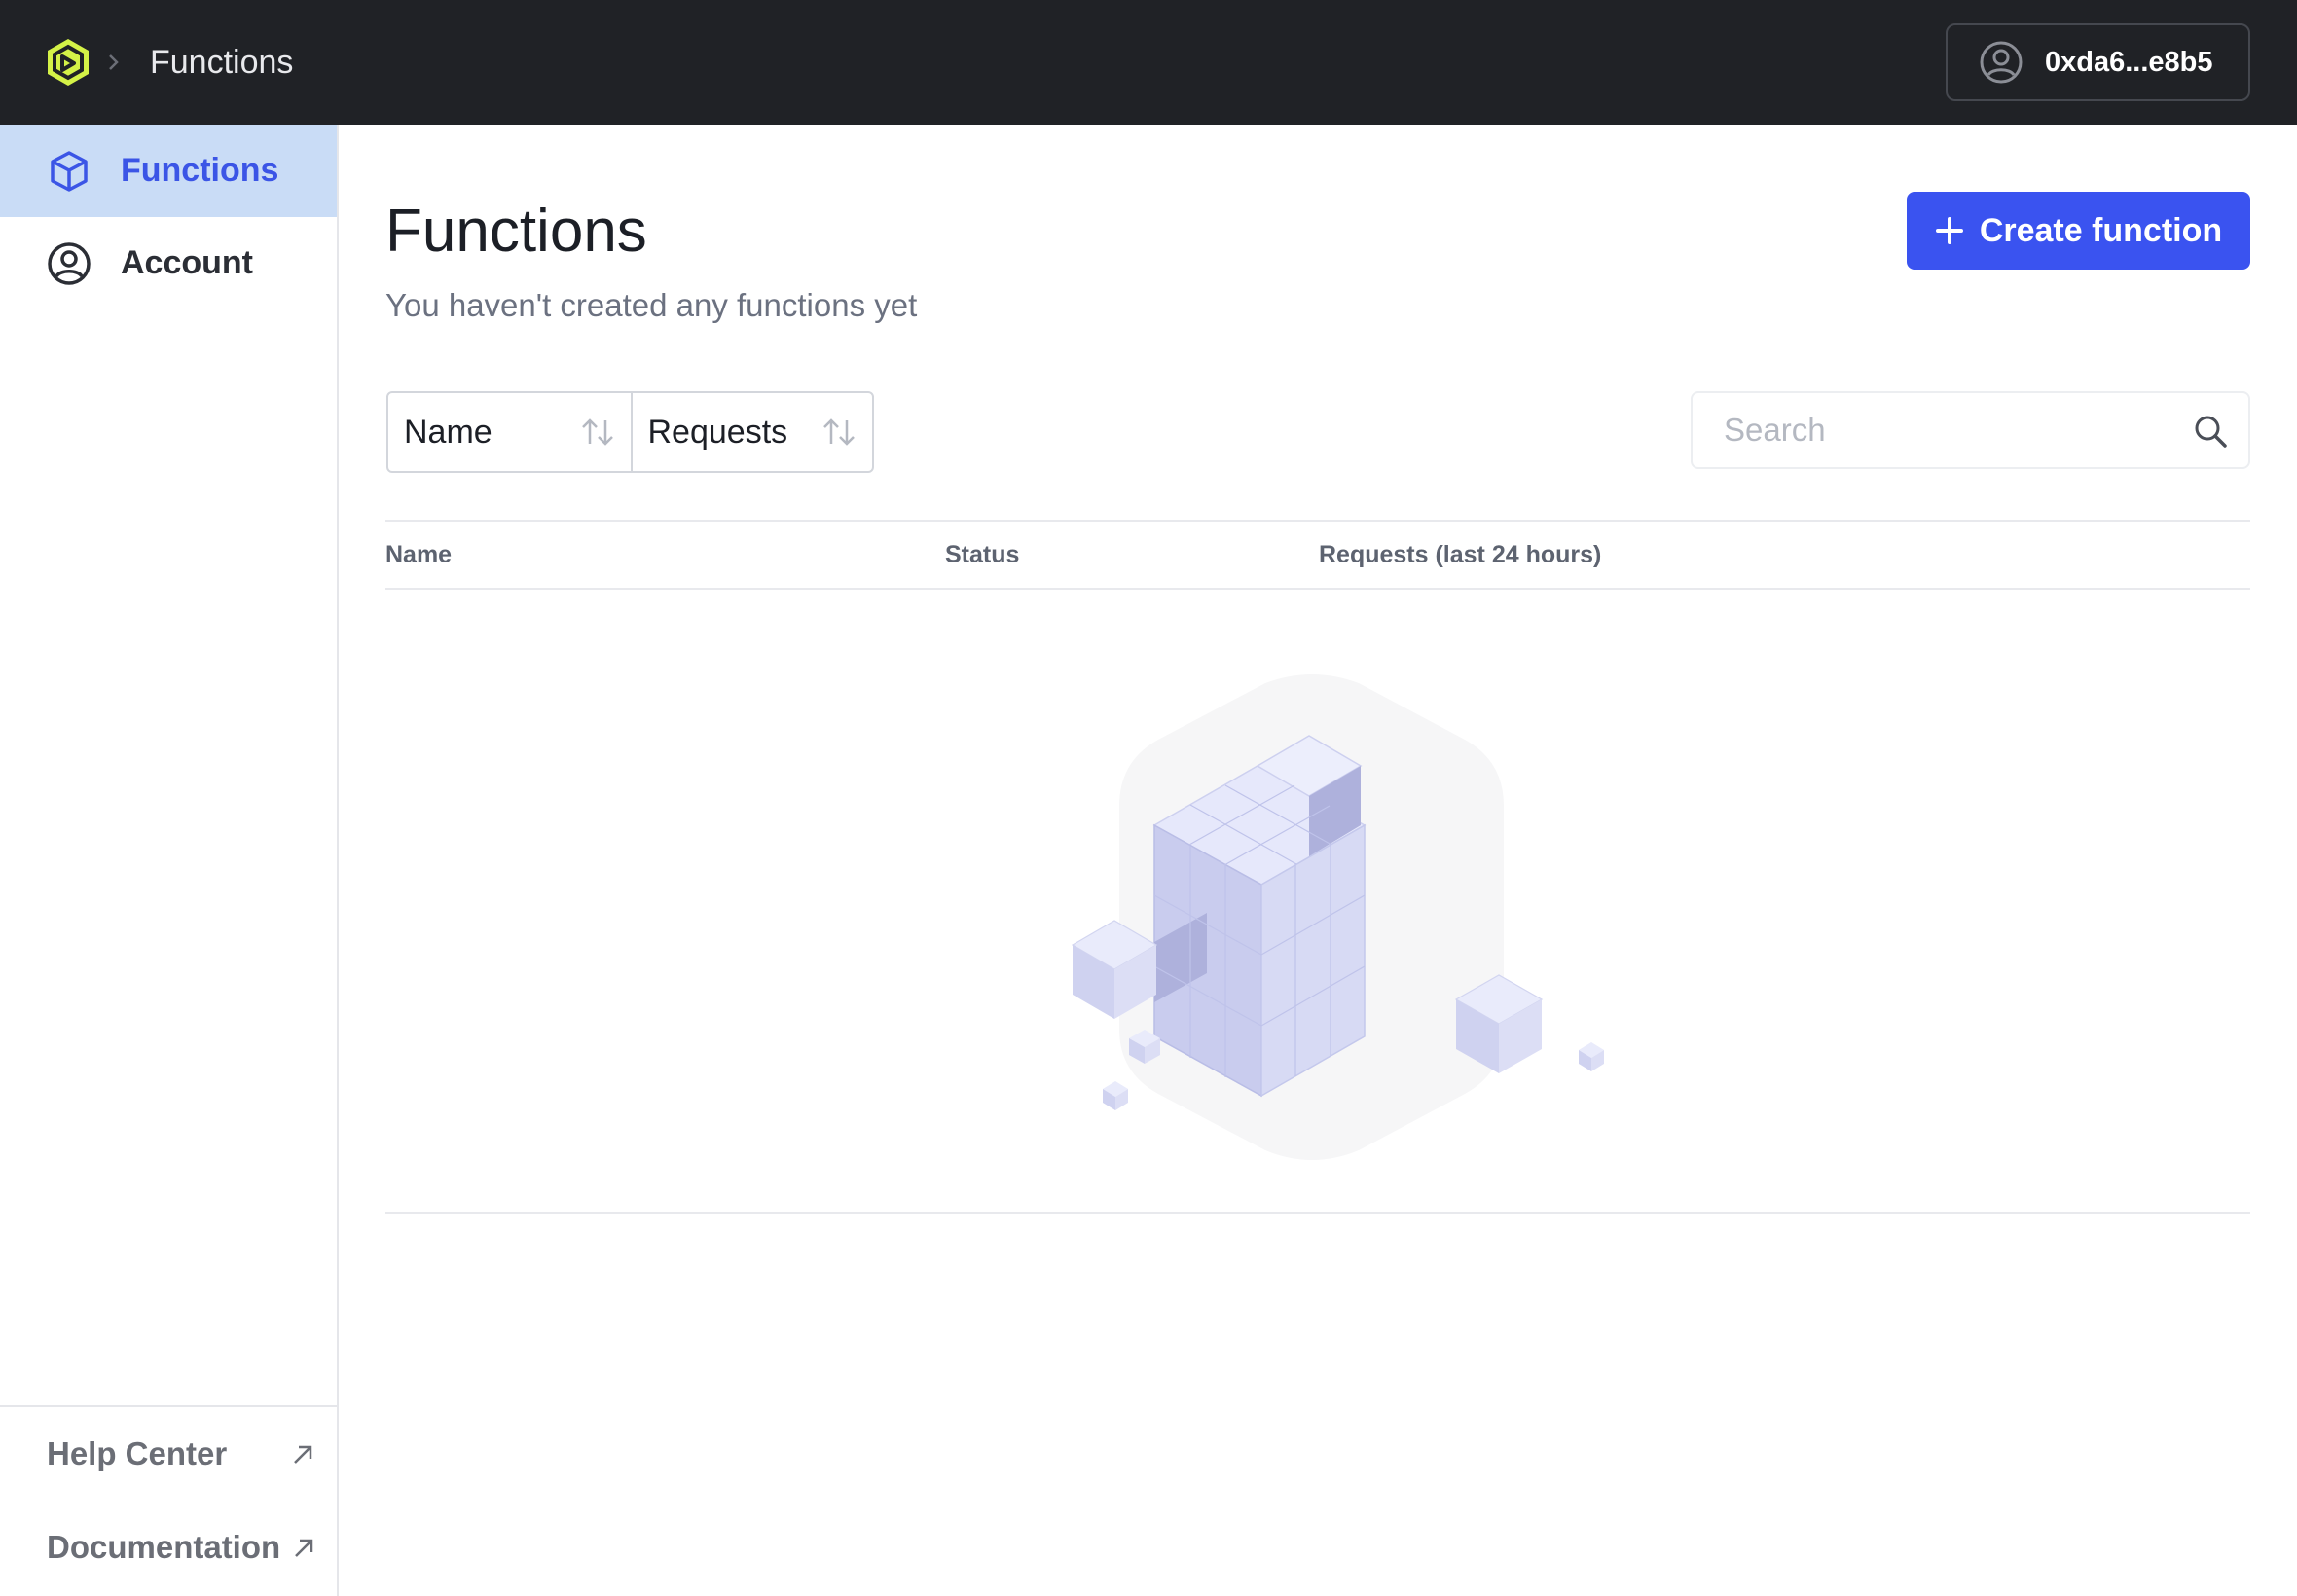 The width and height of the screenshot is (2297, 1596). I want to click on page-subtitle: You haven't created any functions yet, so click(651, 305).